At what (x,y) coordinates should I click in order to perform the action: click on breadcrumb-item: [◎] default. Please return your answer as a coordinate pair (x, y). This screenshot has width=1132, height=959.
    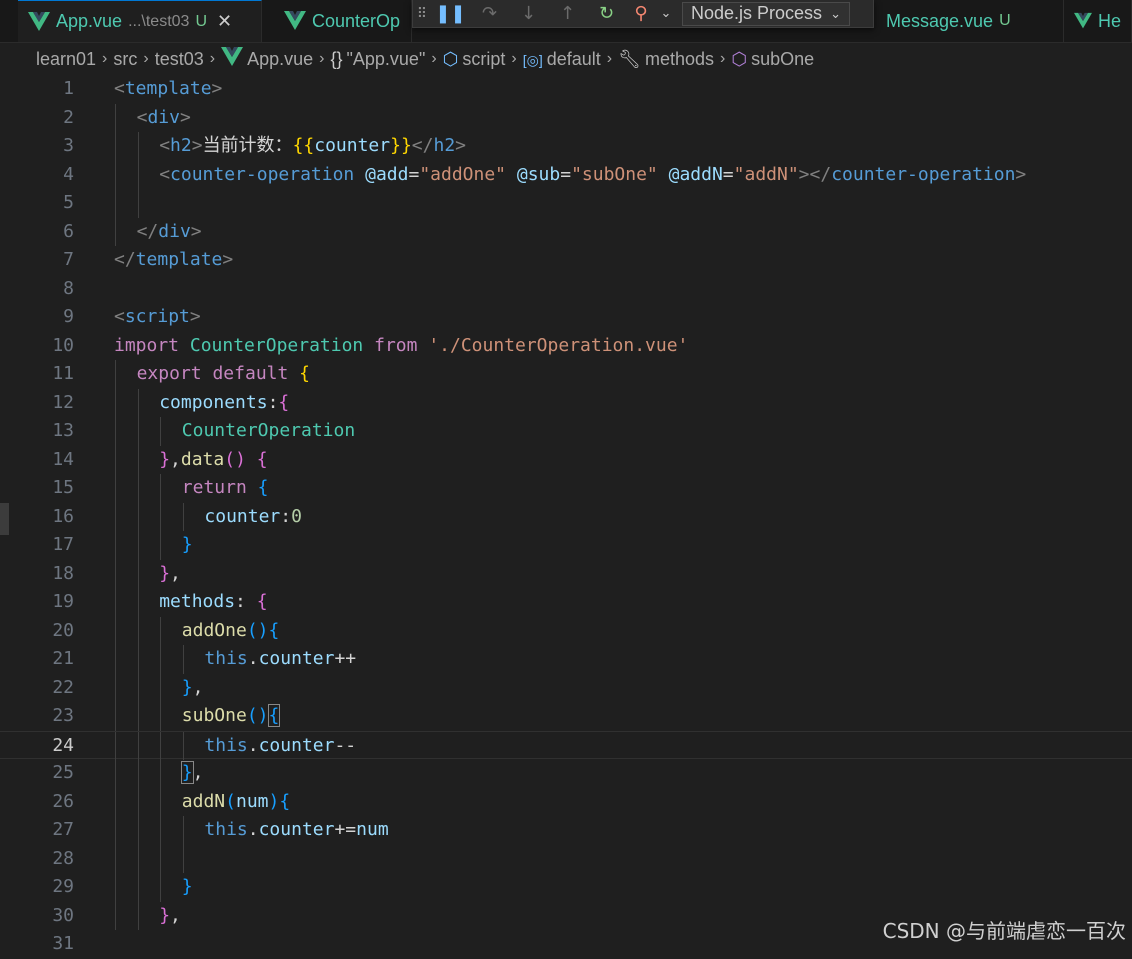
    Looking at the image, I should click on (562, 59).